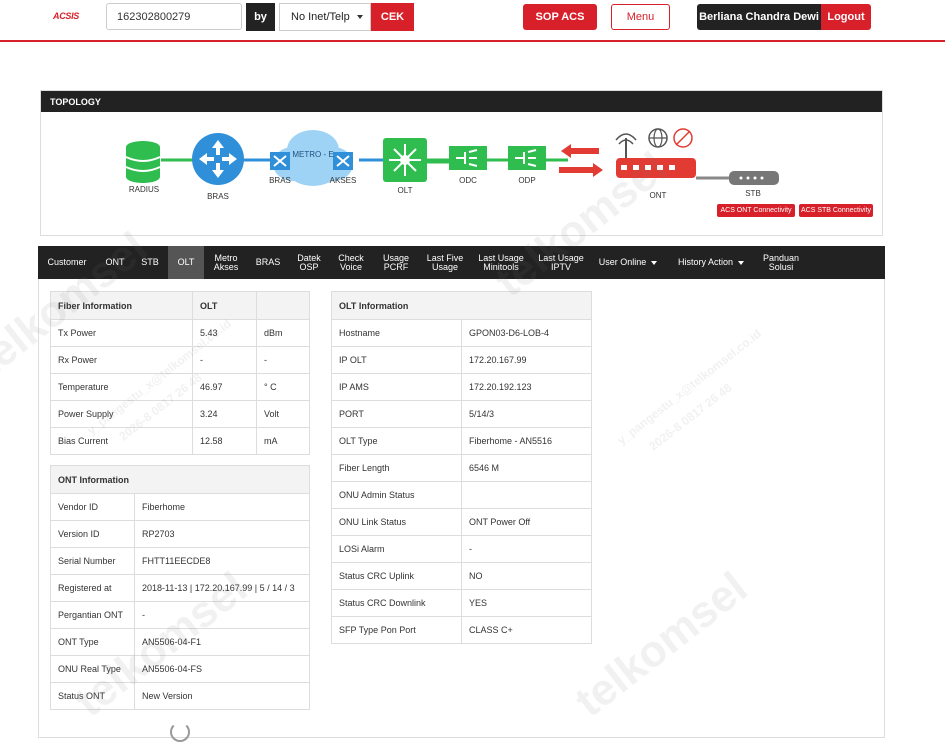 The width and height of the screenshot is (945, 742). I want to click on tab-datek-osp: Datek OSP, so click(309, 262).